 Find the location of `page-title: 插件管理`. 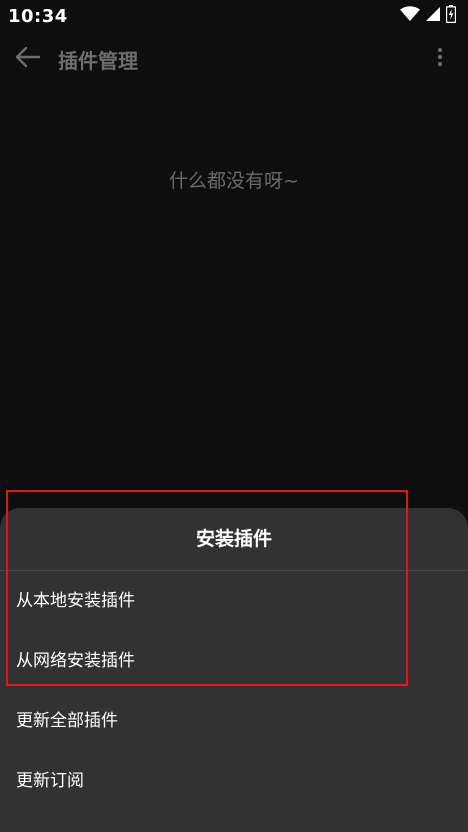

page-title: 插件管理 is located at coordinates (98, 60).